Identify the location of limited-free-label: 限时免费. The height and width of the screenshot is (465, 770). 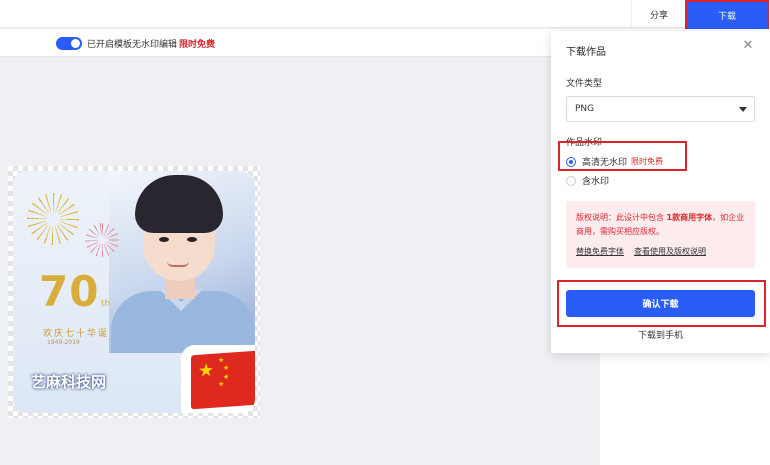
(197, 45).